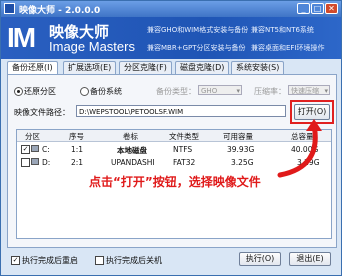 This screenshot has height=276, width=342. I want to click on restore-radio, so click(18, 91).